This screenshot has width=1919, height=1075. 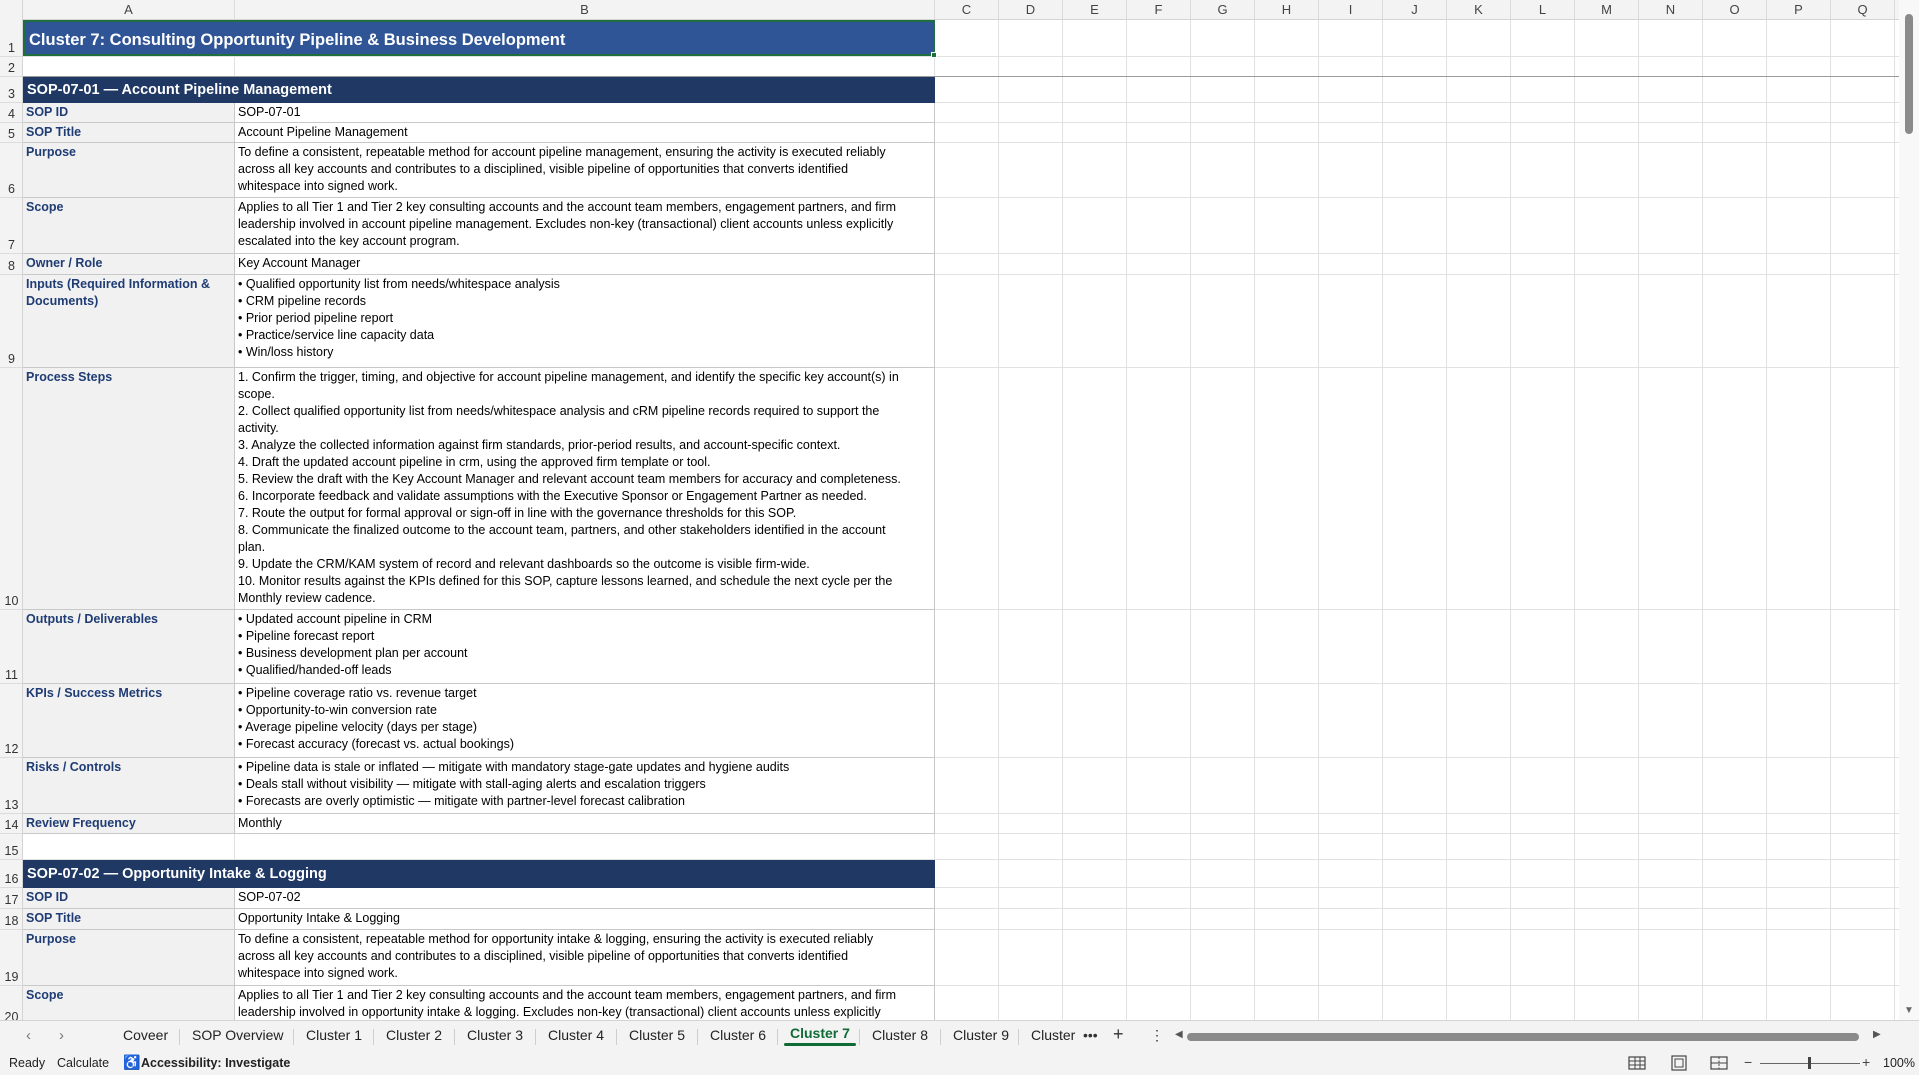 I want to click on column-header-h: H, so click(x=1287, y=10).